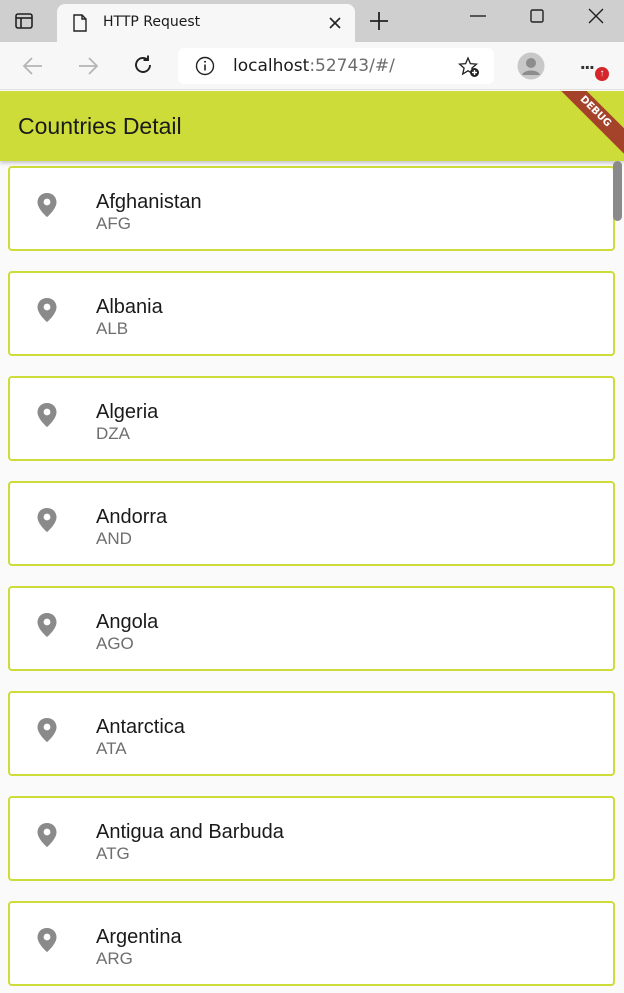 The width and height of the screenshot is (624, 993). Describe the element at coordinates (271, 66) in the screenshot. I see `url-host: localhost` at that location.